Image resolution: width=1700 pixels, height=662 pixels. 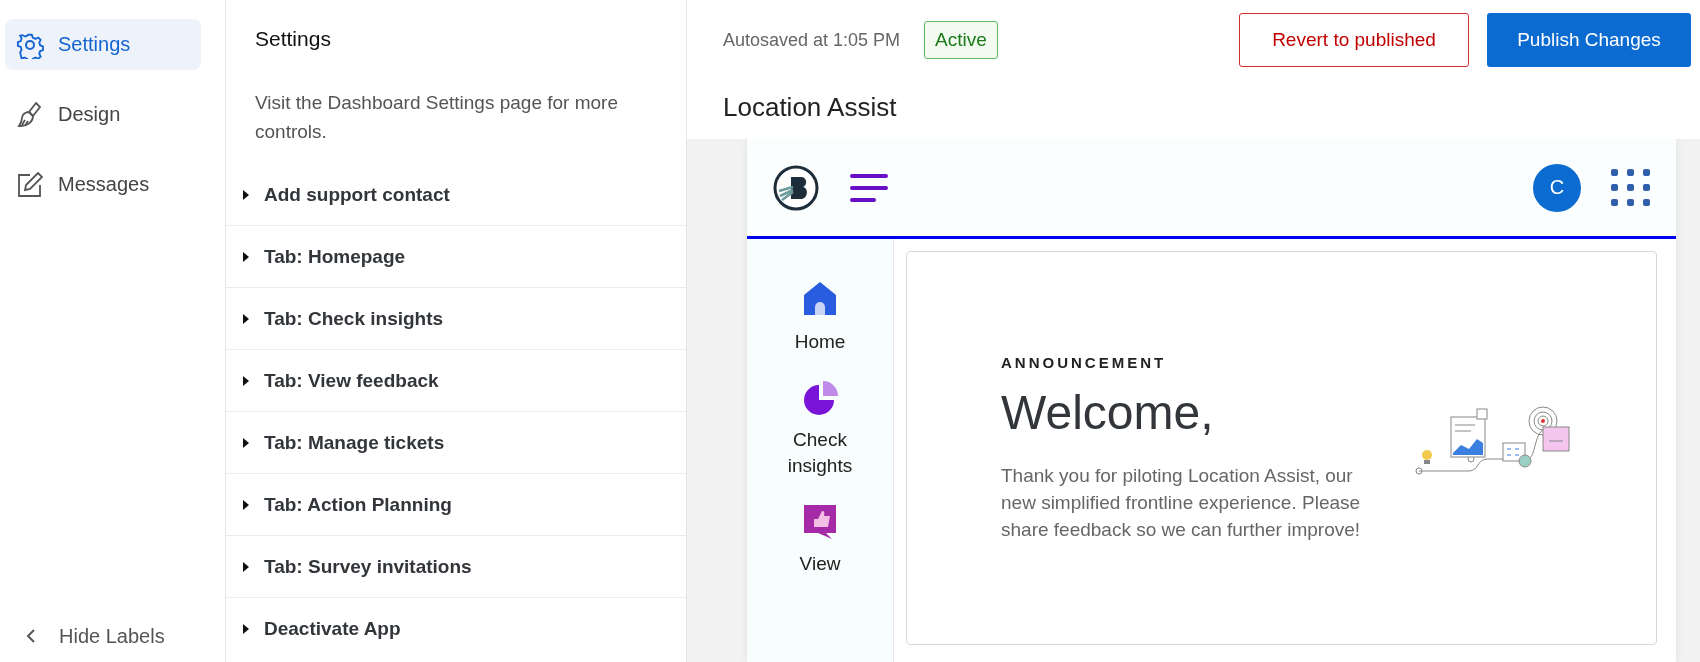 I want to click on accordion-item: Tab: Survey invitations, so click(x=456, y=567).